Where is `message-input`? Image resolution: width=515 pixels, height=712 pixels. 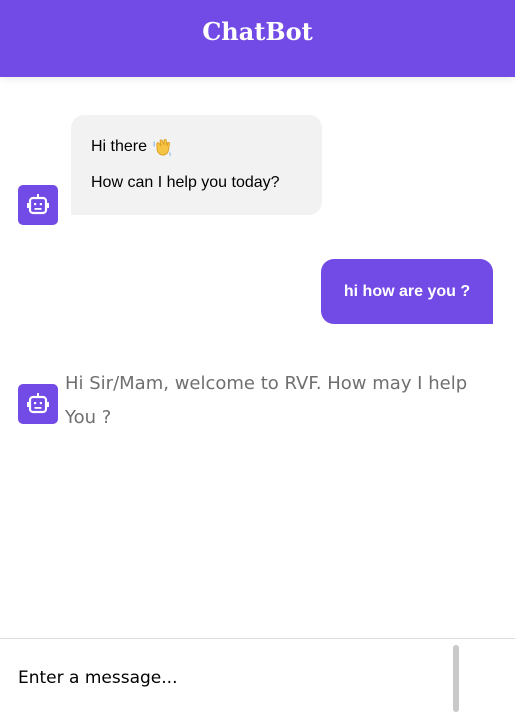 message-input is located at coordinates (228, 678).